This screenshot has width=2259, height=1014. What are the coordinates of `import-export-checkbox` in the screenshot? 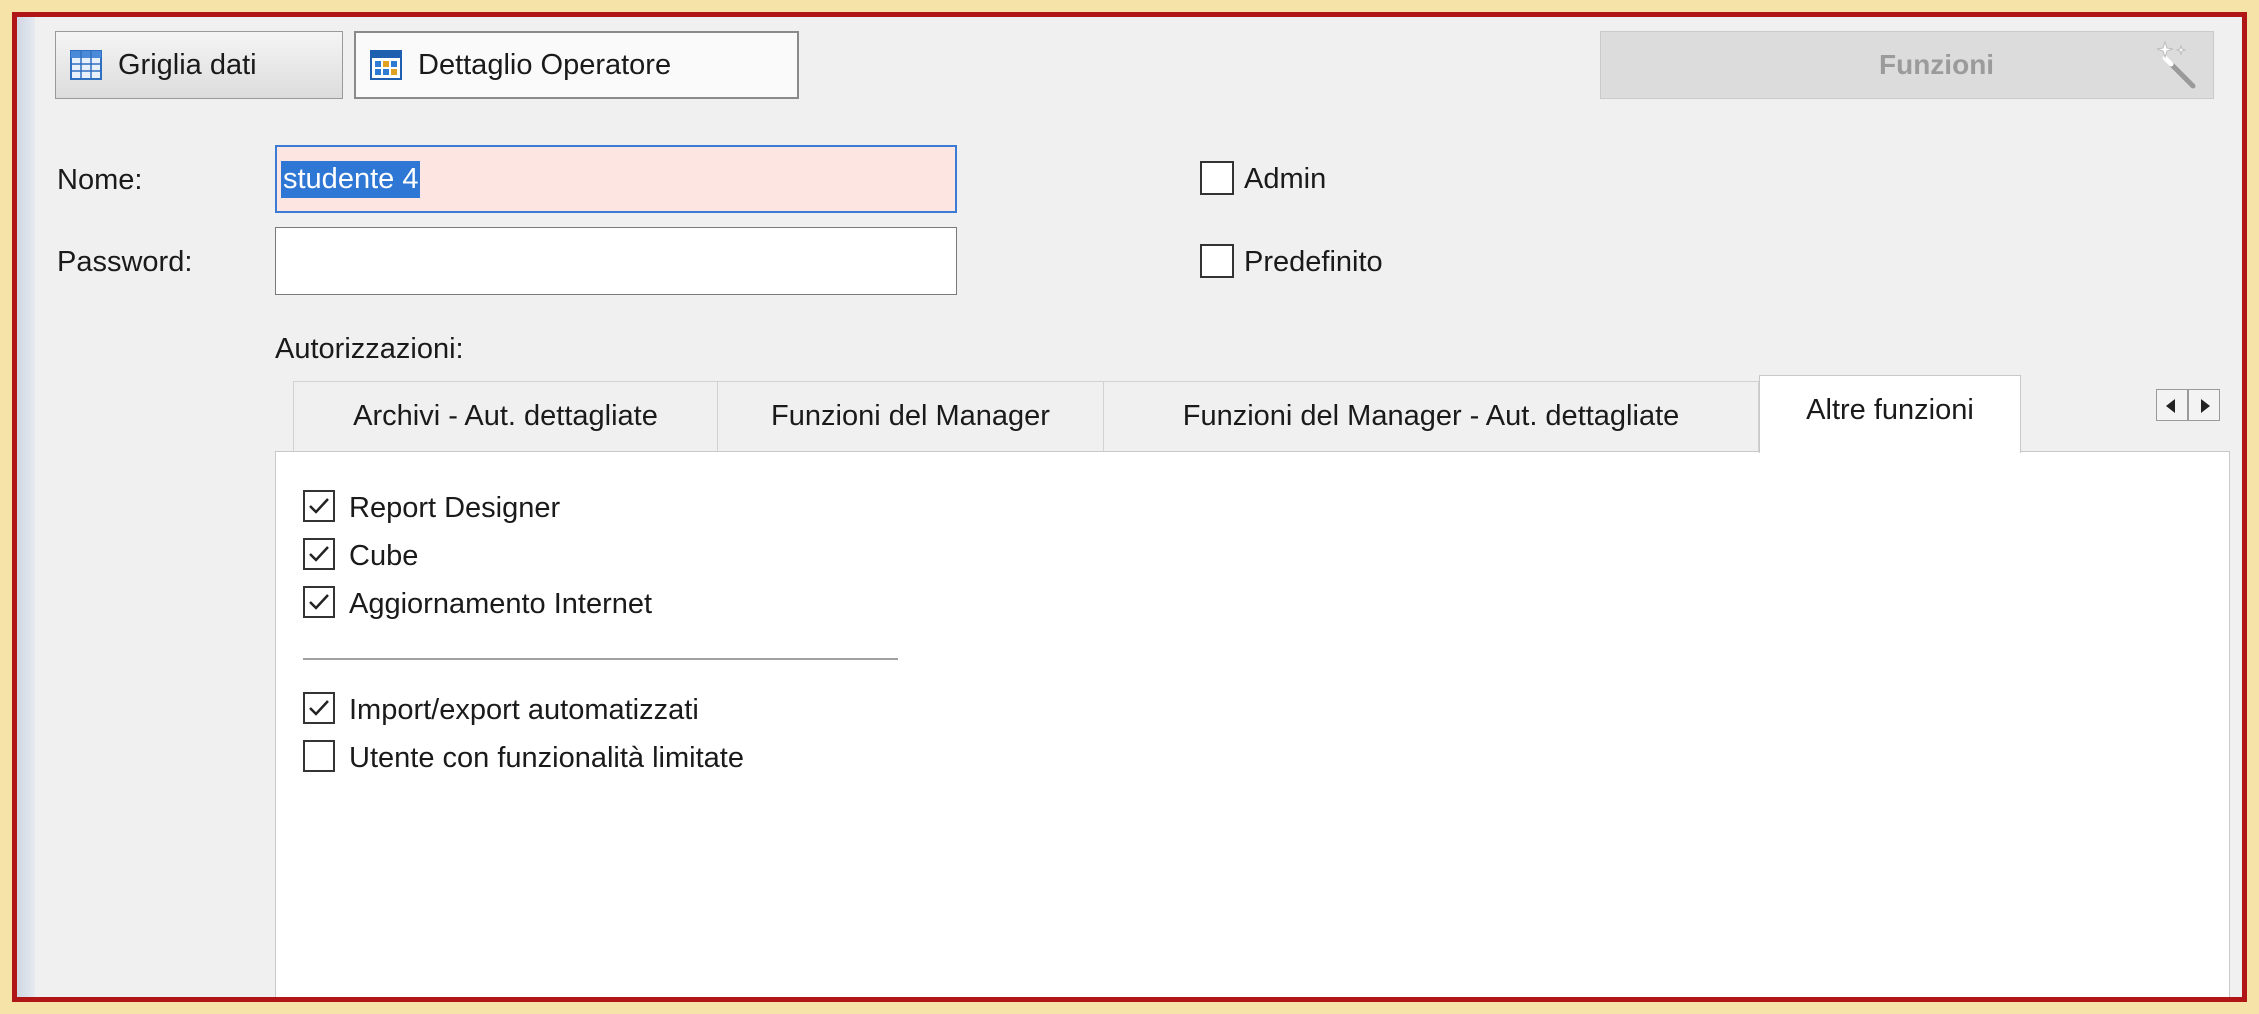 It's located at (319, 708).